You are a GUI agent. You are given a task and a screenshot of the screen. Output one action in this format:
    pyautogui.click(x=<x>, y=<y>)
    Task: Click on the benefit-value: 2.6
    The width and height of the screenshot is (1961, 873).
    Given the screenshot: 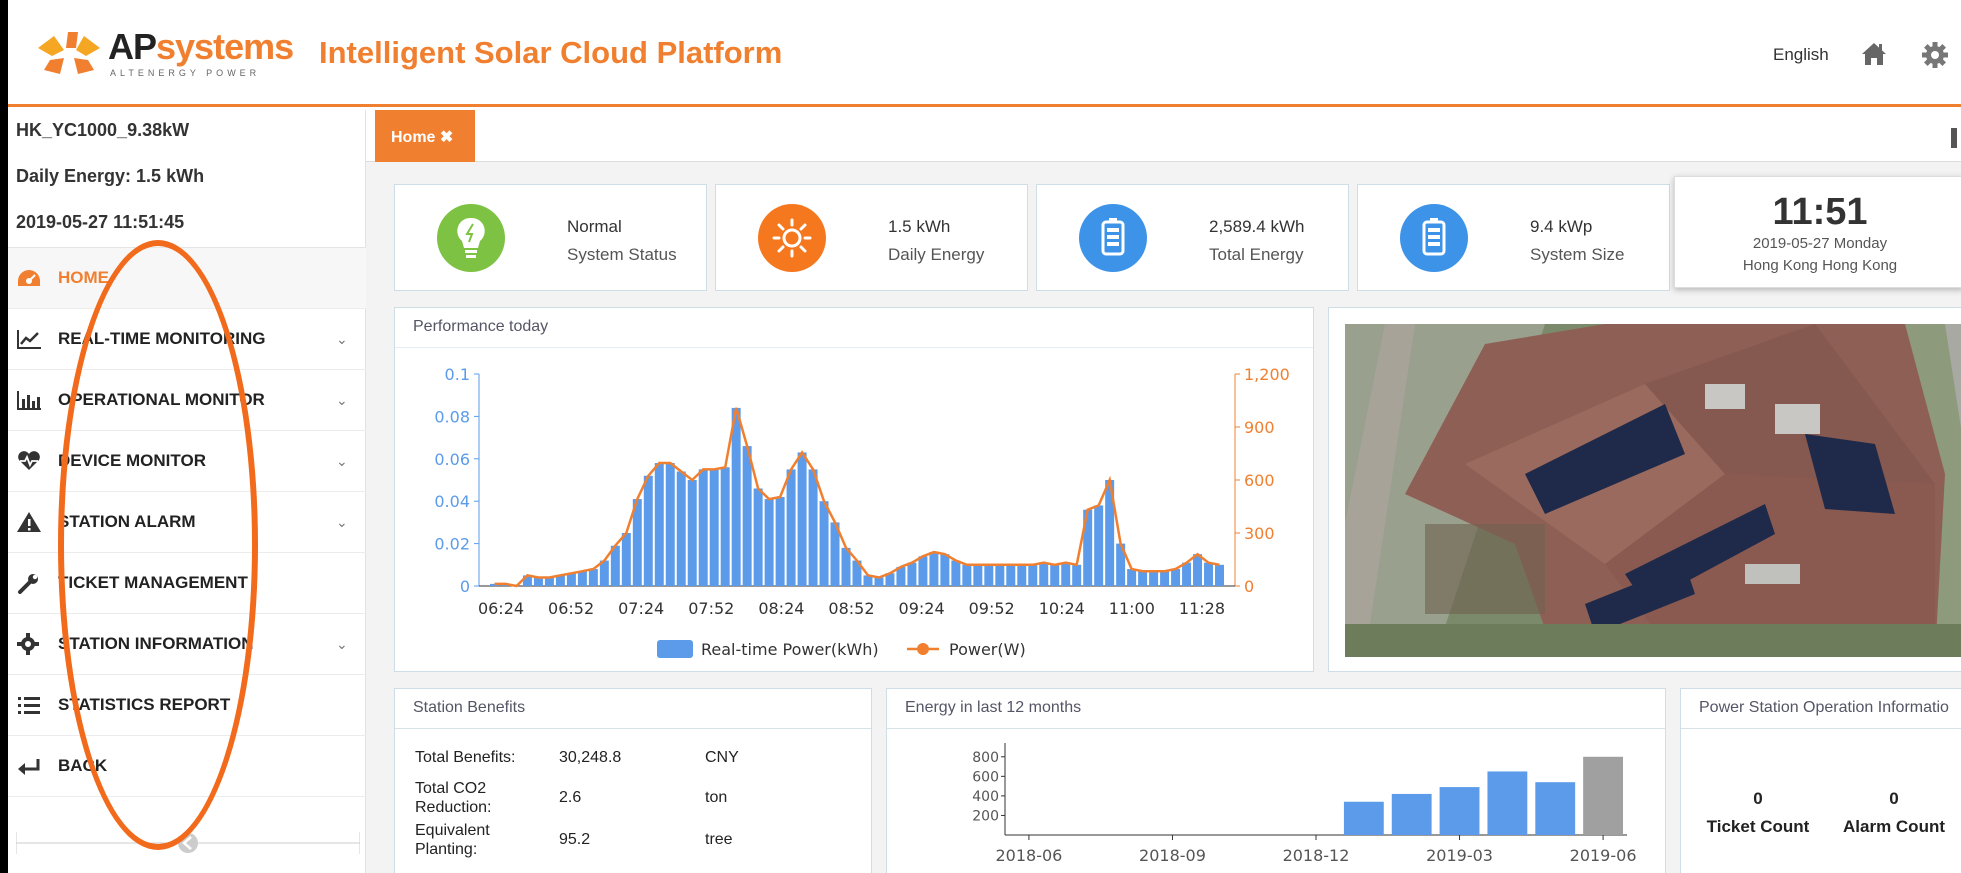 What is the action you would take?
    pyautogui.click(x=570, y=797)
    